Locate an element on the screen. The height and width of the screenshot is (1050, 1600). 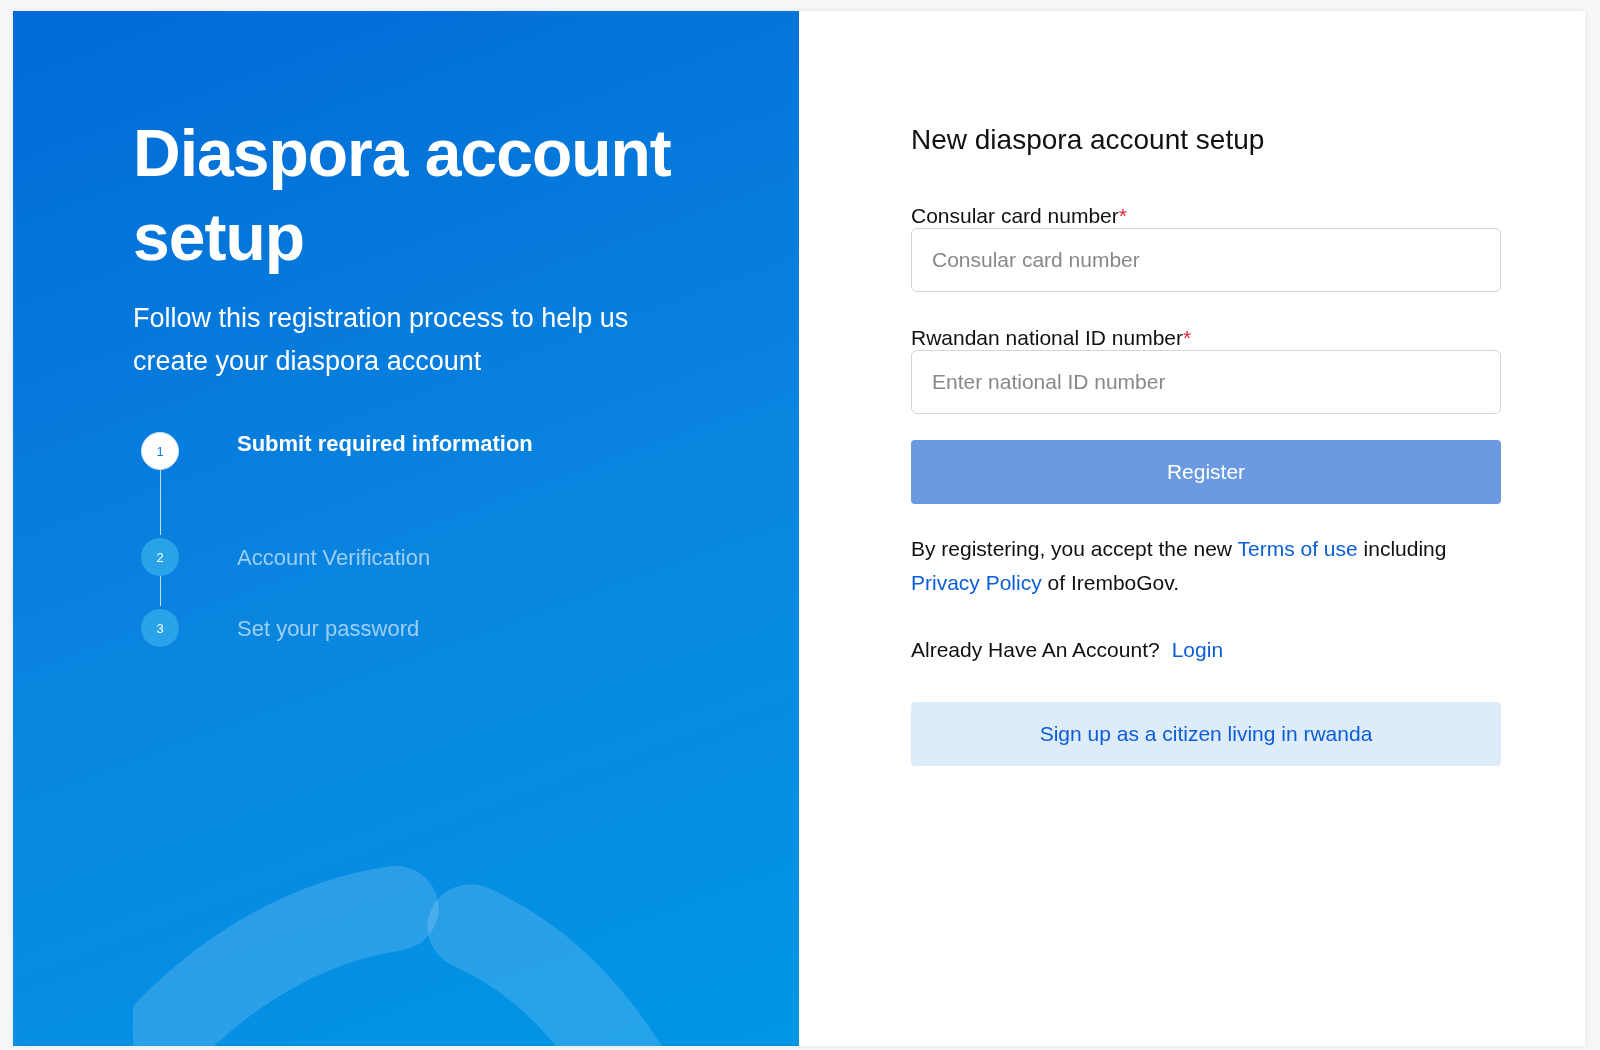
step-label: Set your password is located at coordinates (328, 629).